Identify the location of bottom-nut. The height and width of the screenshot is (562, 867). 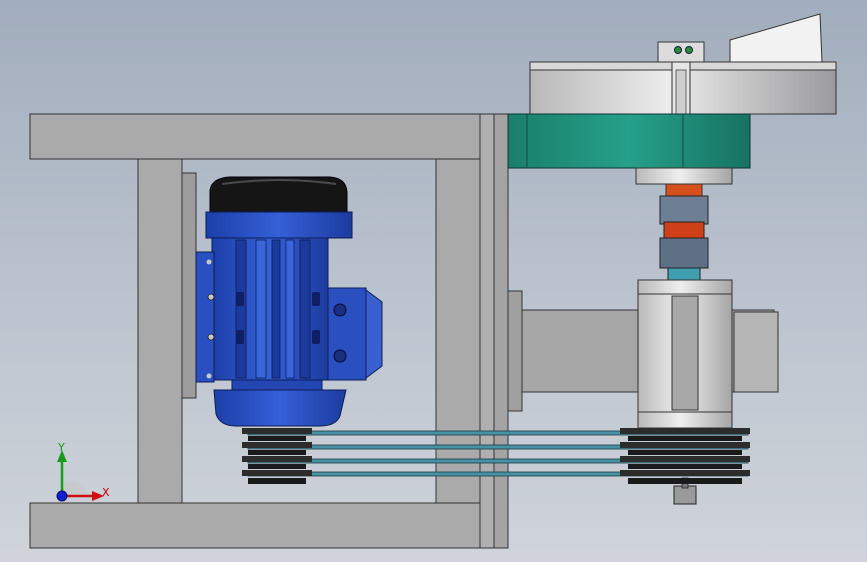
(685, 495).